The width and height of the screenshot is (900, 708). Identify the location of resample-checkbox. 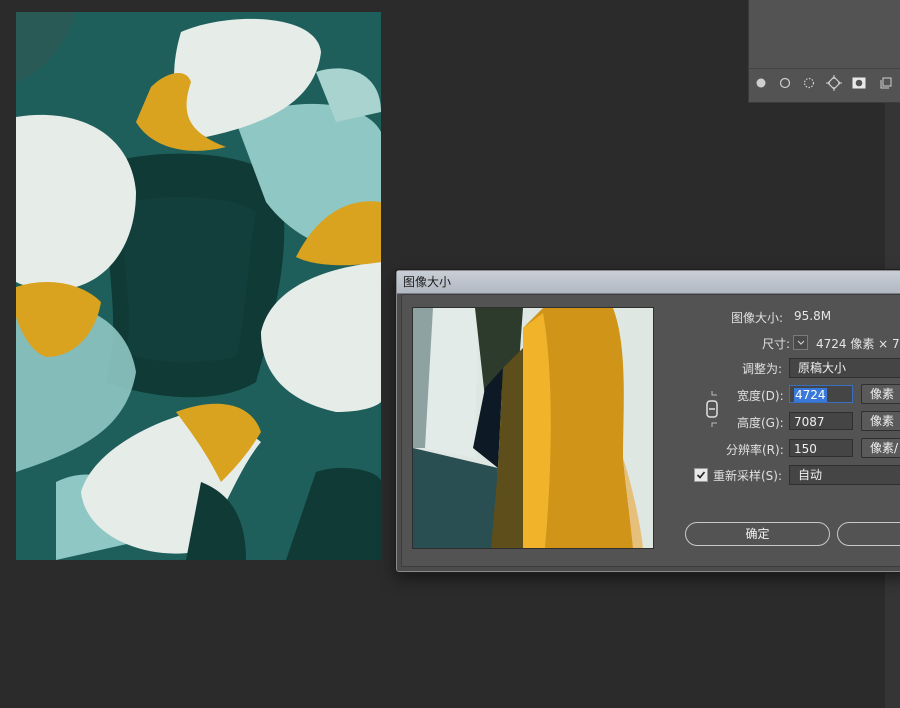
(701, 475).